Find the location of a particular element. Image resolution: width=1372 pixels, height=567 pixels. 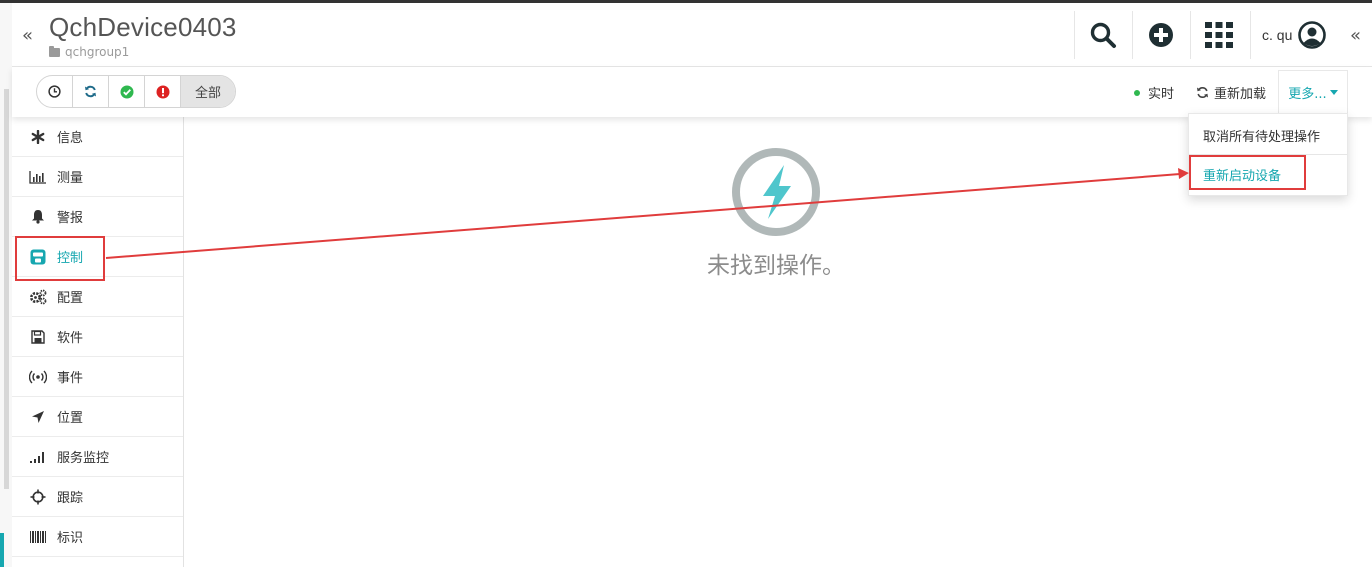

sidebar-item-measurements: 测量 is located at coordinates (97, 177).